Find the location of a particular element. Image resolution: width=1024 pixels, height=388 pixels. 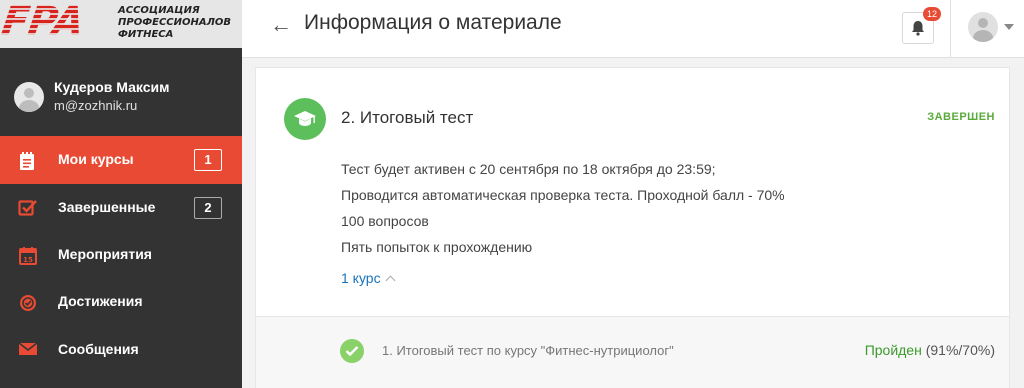

logo-text: АССОЦИАЦИЯ ПРОФЕССИОНАЛОВ ФИТНЕСА is located at coordinates (174, 23).